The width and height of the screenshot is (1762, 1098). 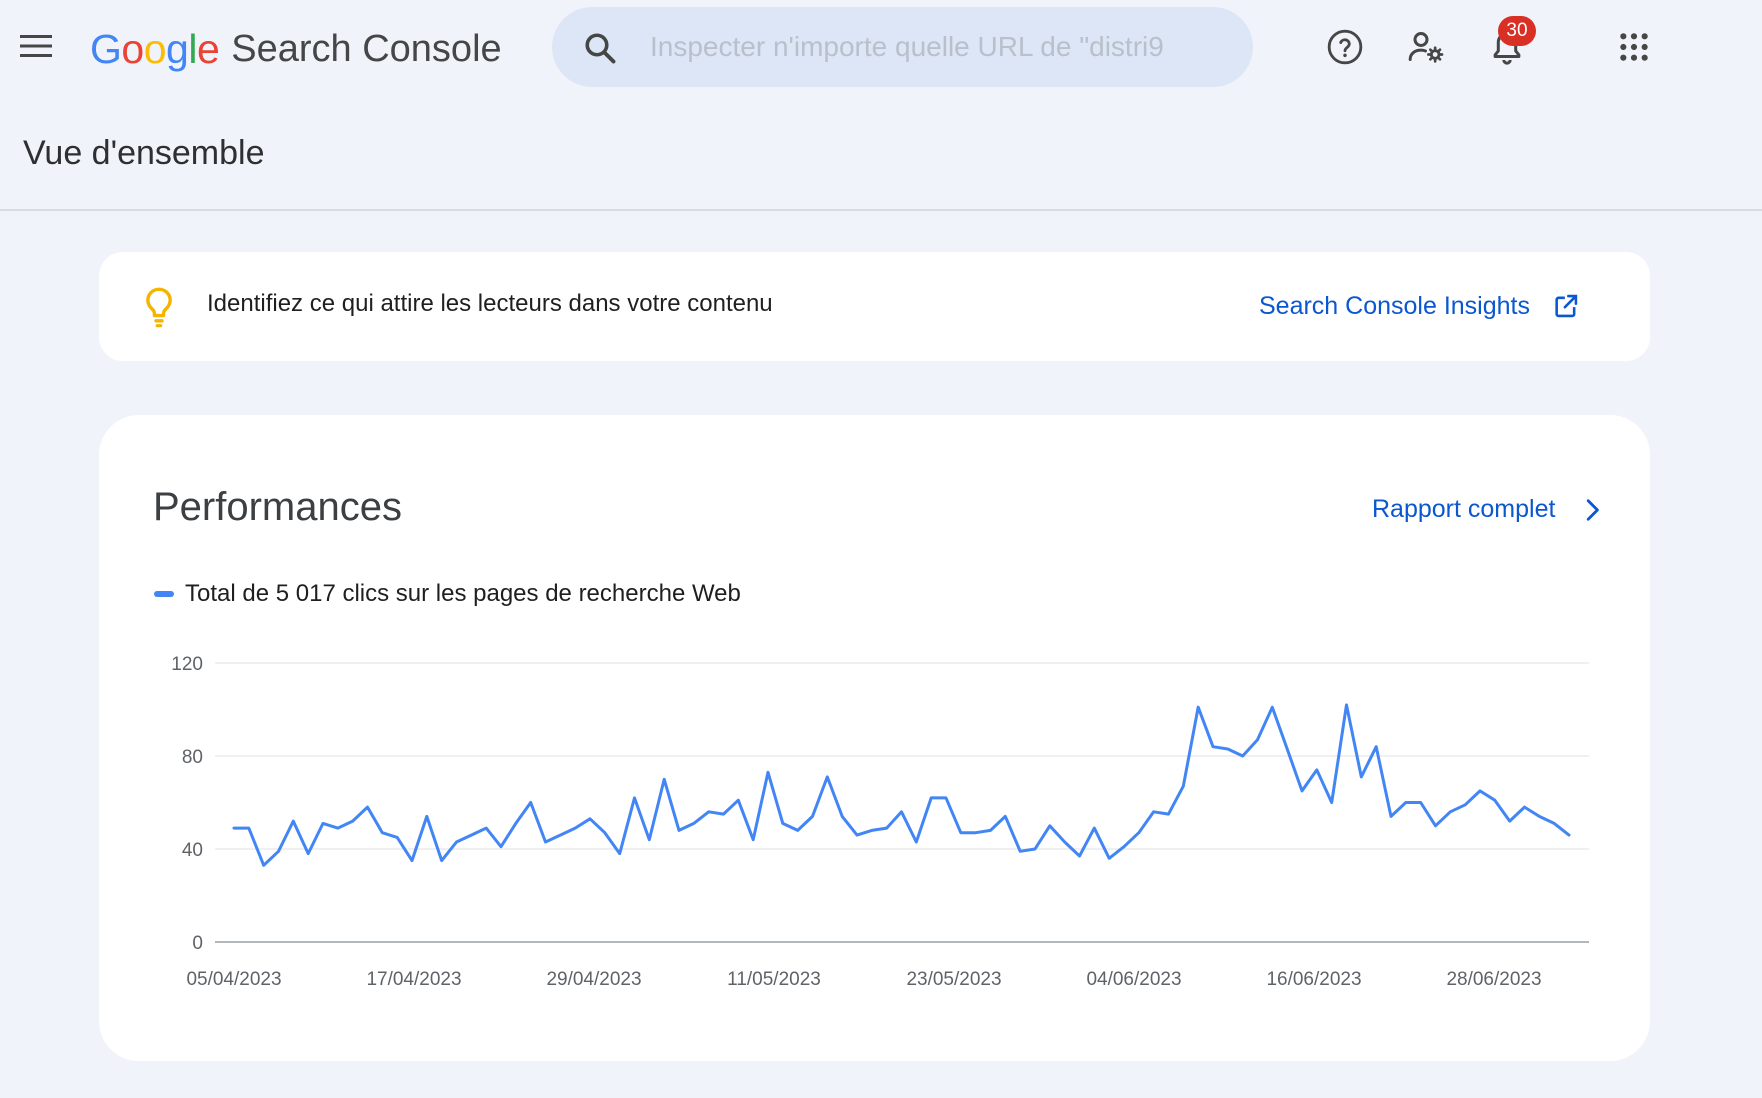 What do you see at coordinates (1394, 306) in the screenshot?
I see `search-console-insights-link: Search Console Insights` at bounding box center [1394, 306].